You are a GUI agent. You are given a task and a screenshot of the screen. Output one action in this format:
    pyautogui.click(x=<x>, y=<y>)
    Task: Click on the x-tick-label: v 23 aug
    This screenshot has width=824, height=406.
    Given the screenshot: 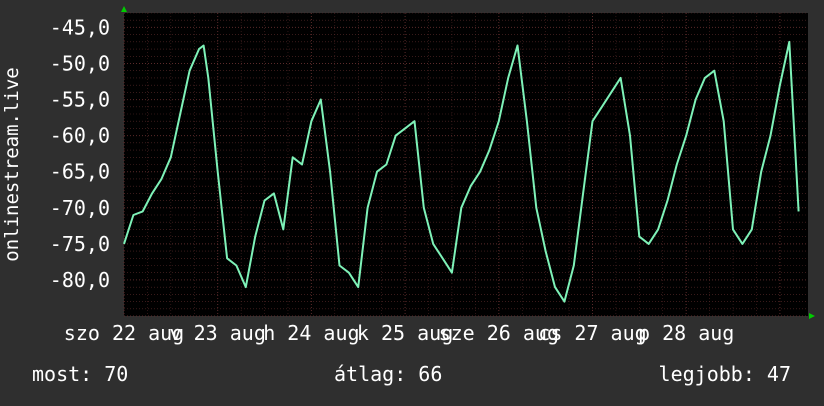 What is the action you would take?
    pyautogui.click(x=218, y=333)
    